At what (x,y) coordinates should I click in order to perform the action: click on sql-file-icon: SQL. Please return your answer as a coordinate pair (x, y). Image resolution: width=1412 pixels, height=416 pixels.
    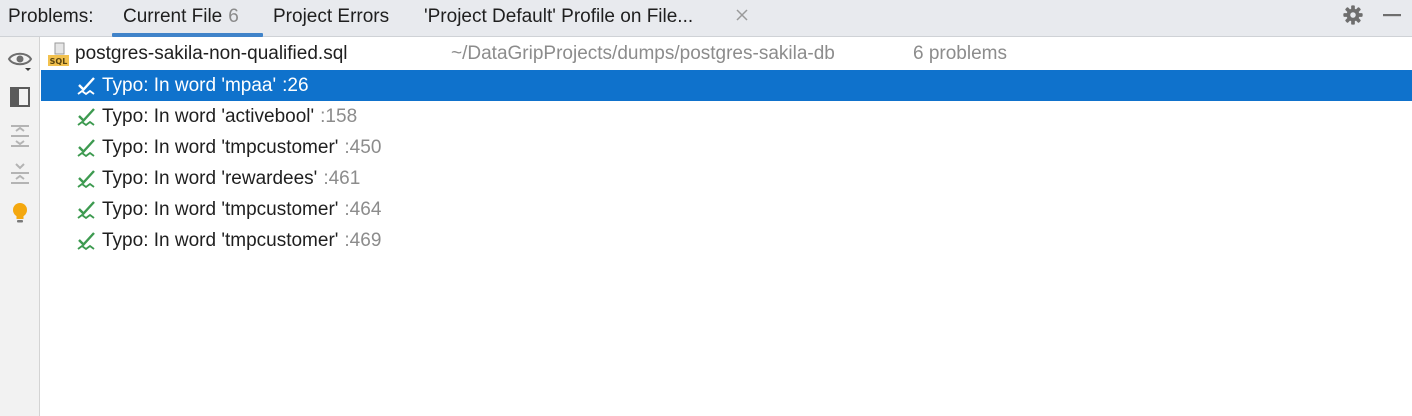
    Looking at the image, I should click on (58, 54).